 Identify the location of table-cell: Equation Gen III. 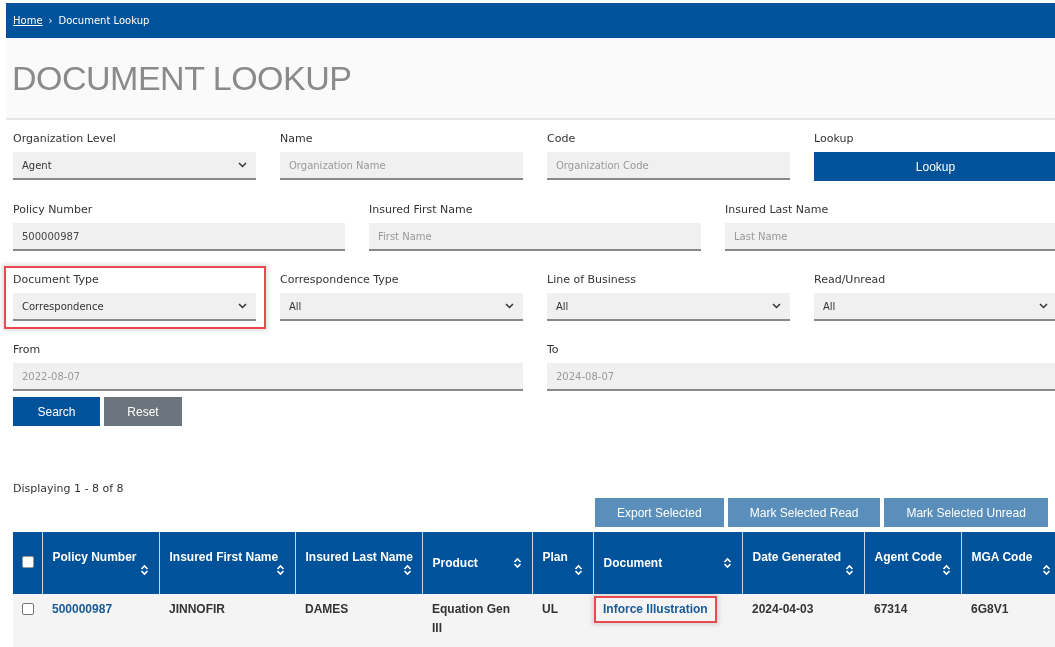
(471, 619).